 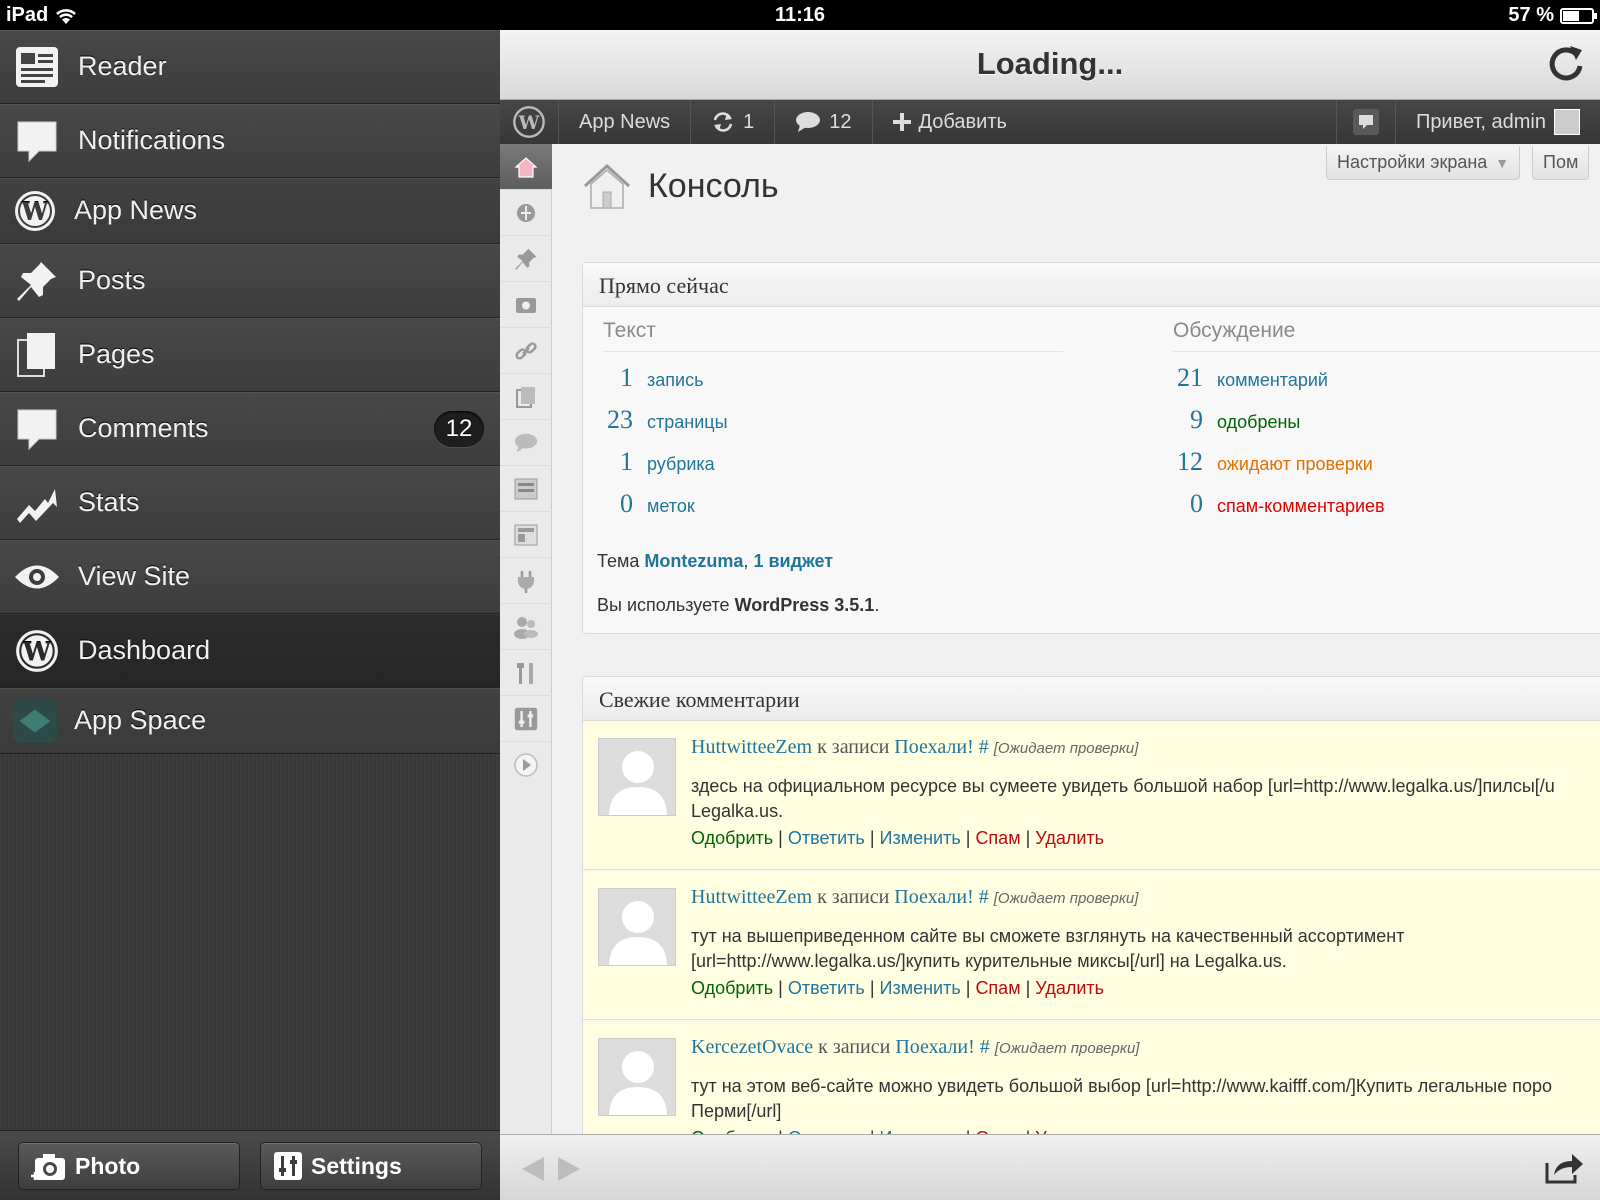 What do you see at coordinates (48, 1167) in the screenshot?
I see `camera-icon` at bounding box center [48, 1167].